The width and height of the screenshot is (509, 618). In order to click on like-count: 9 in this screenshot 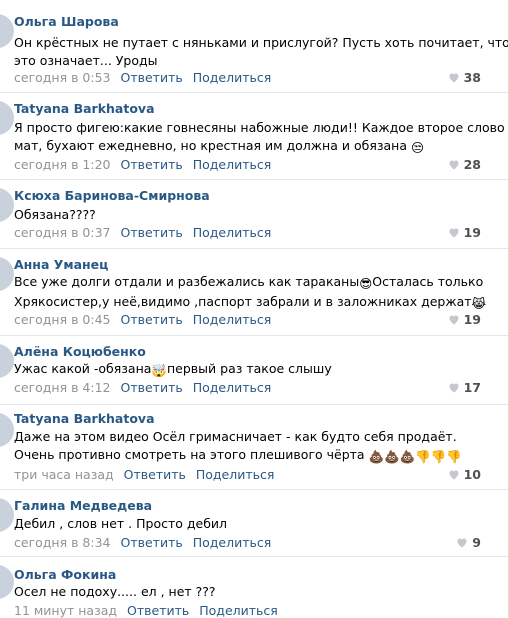, I will do `click(476, 542)`.